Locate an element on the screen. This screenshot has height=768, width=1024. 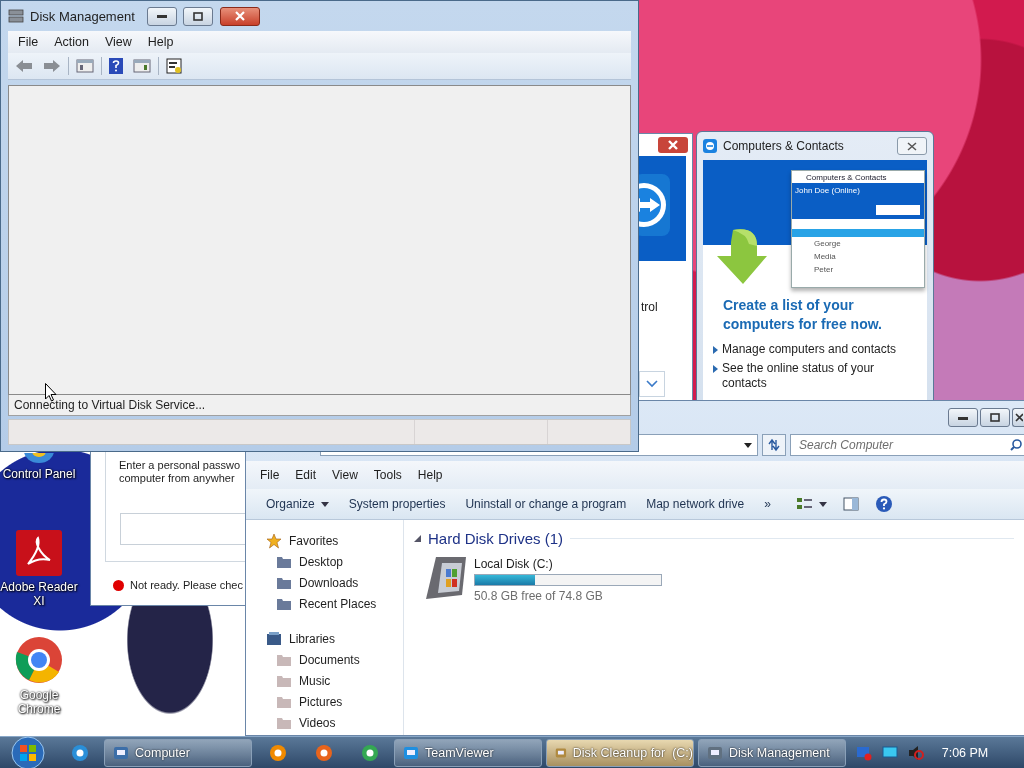
caret-icon is located at coordinates (324, 504).